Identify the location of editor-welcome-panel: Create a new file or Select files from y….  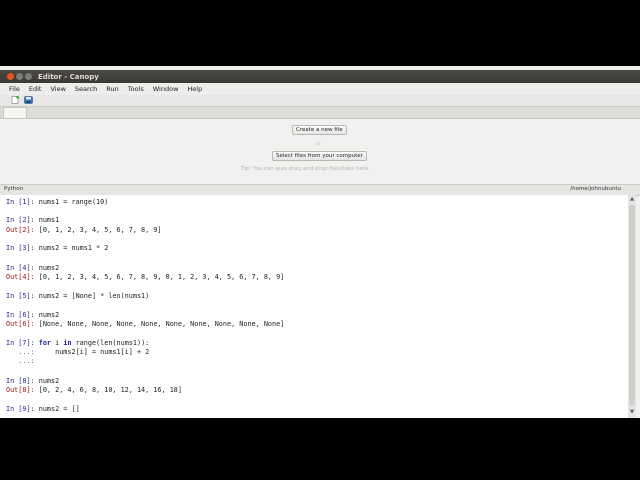
(320, 151).